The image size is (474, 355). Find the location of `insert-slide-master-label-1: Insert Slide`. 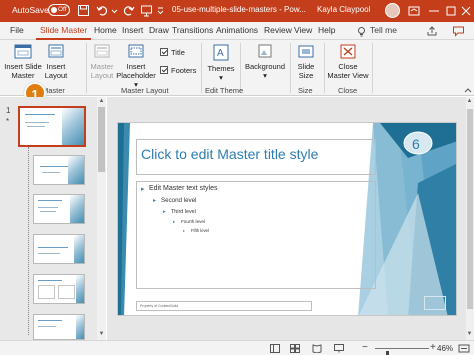

insert-slide-master-label-1: Insert Slide is located at coordinates (23, 66).